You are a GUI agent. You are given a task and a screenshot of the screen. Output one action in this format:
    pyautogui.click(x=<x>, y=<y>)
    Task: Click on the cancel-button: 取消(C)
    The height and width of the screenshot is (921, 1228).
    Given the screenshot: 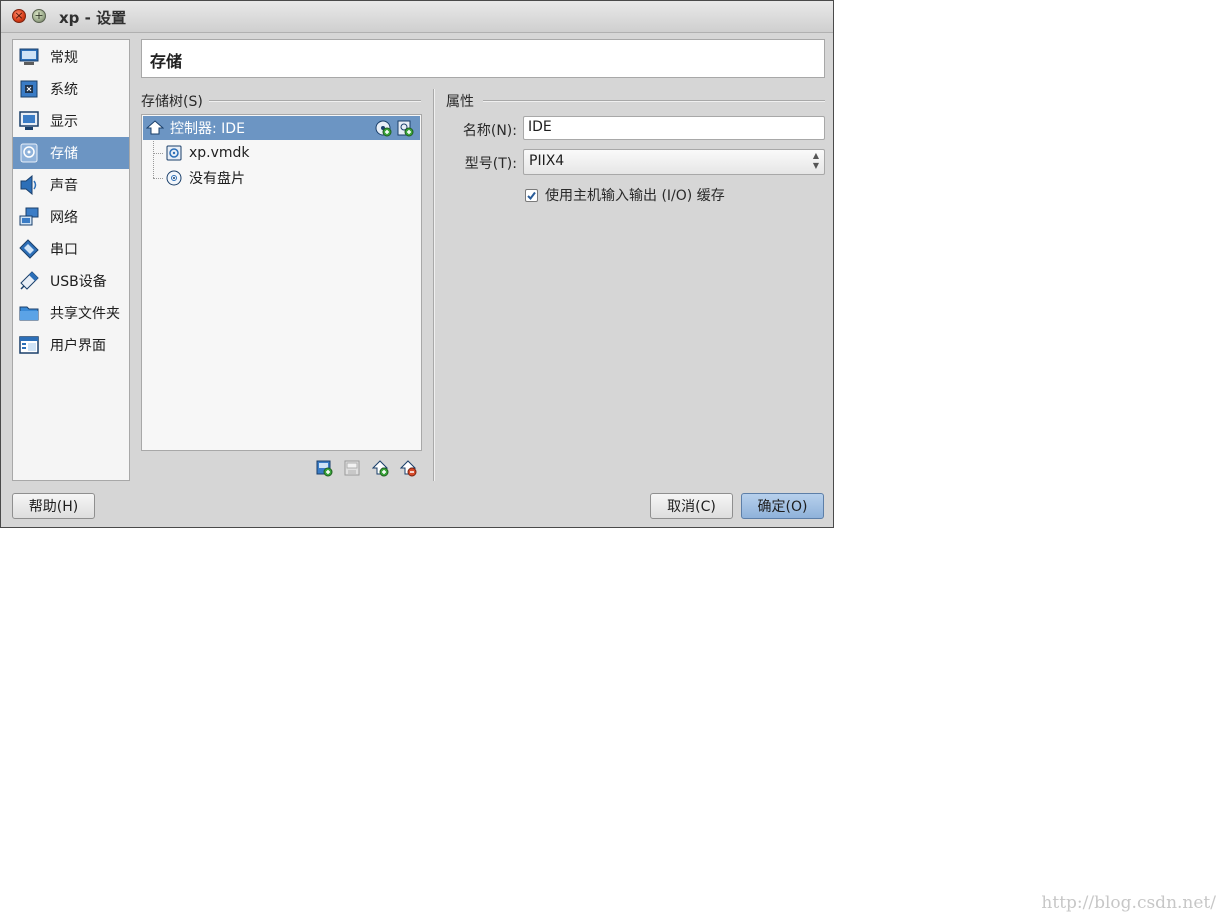 What is the action you would take?
    pyautogui.click(x=691, y=506)
    